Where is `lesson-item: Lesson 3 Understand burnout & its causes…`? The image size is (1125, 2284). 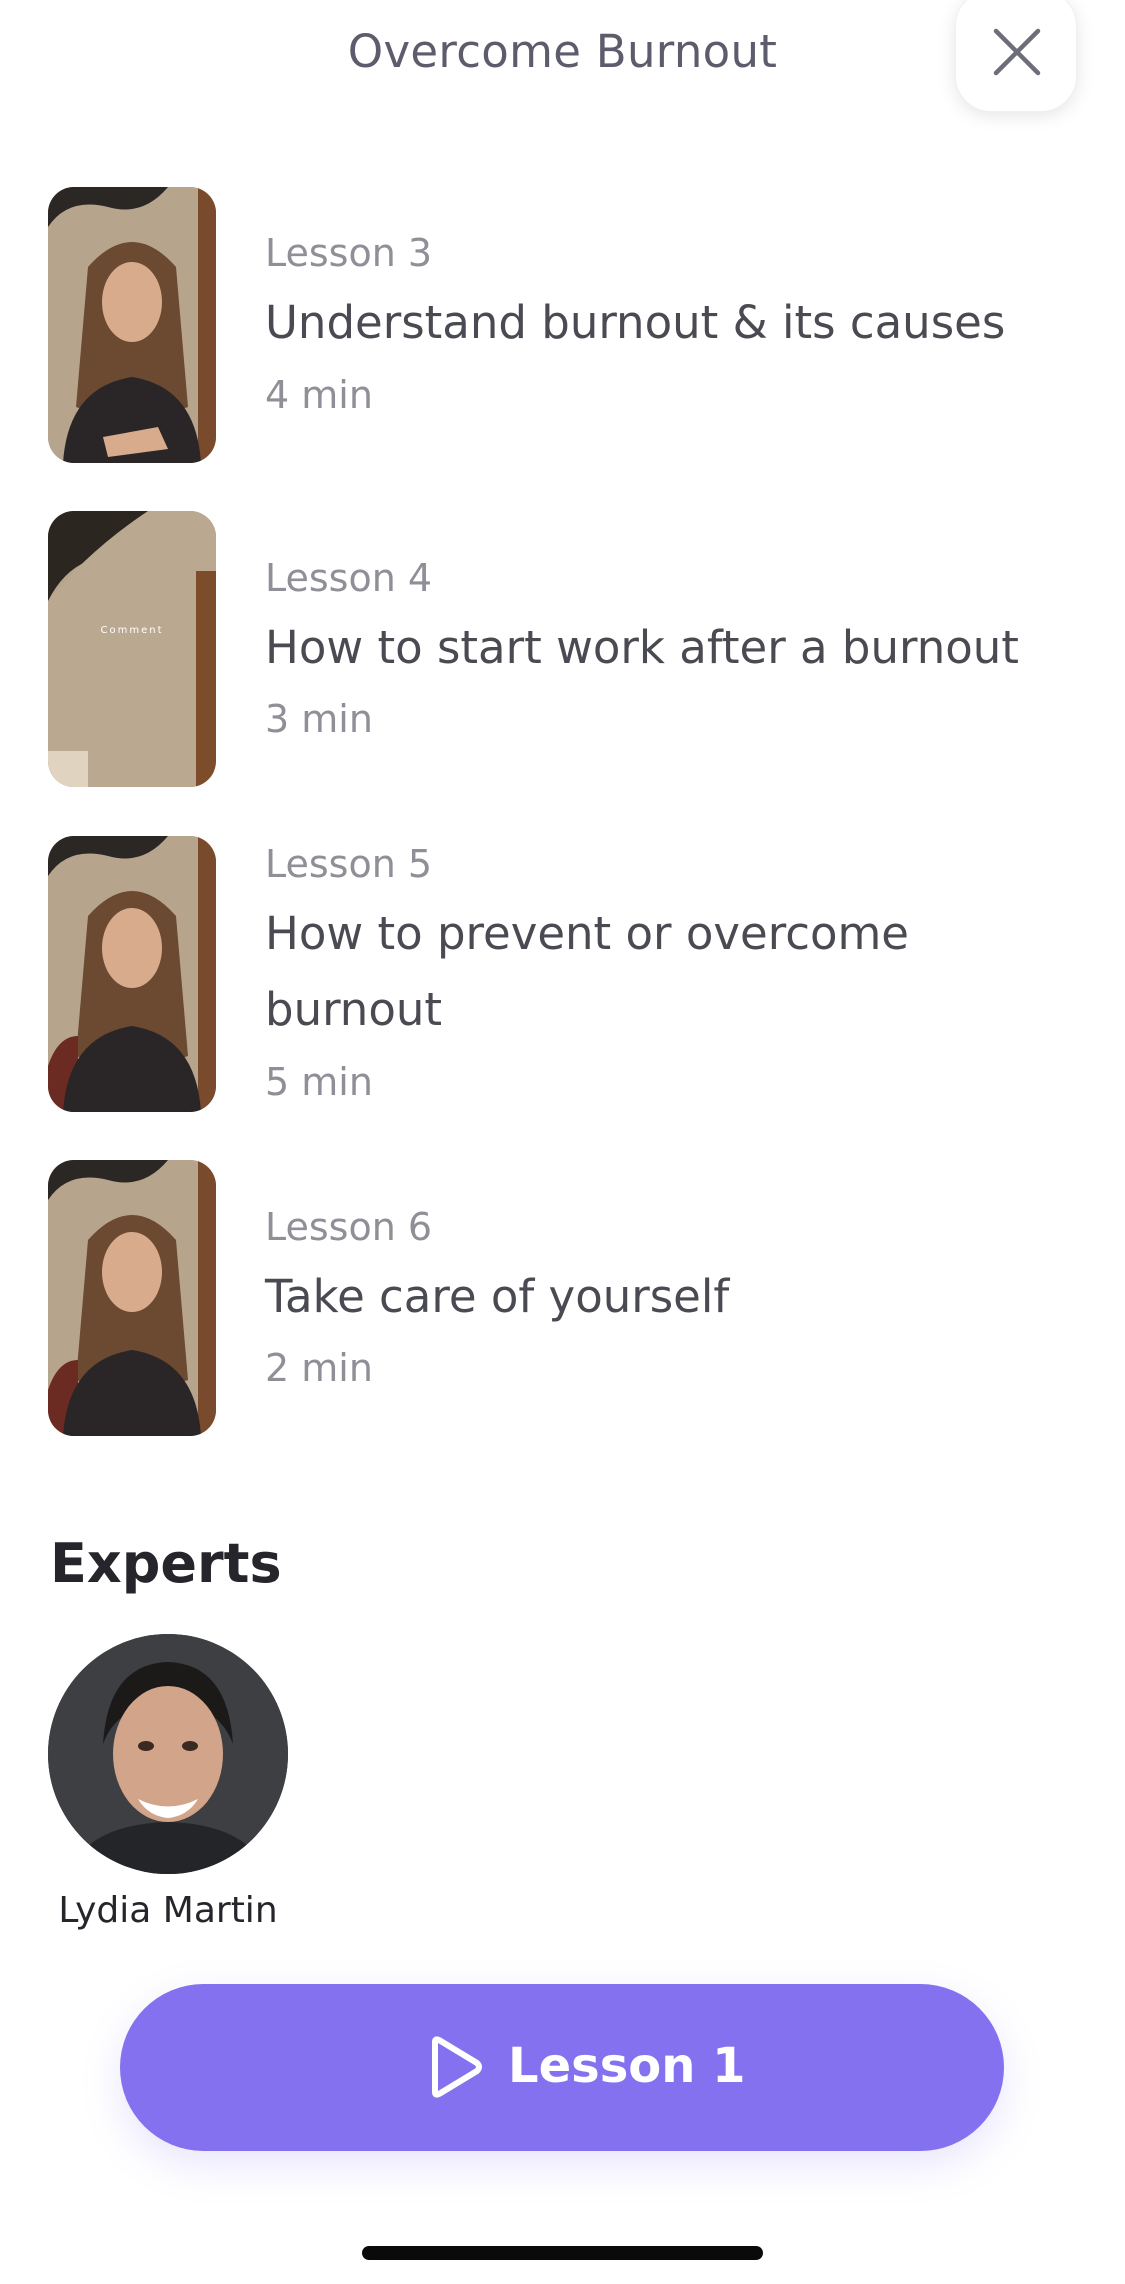
lesson-item: Lesson 3 Understand burnout & its causes… is located at coordinates (563, 327).